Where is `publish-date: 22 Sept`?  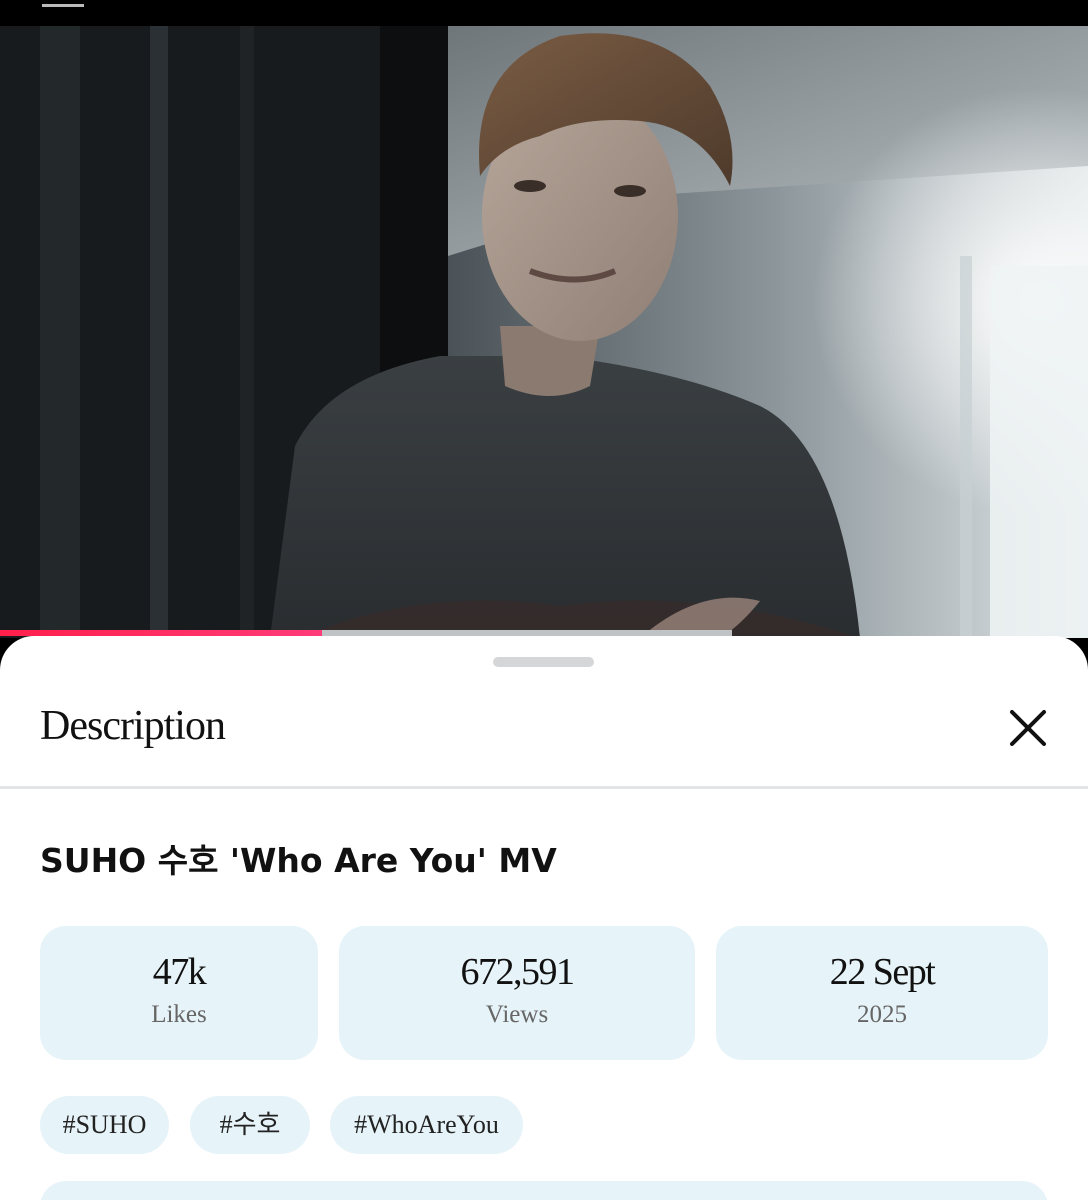
publish-date: 22 Sept is located at coordinates (882, 972).